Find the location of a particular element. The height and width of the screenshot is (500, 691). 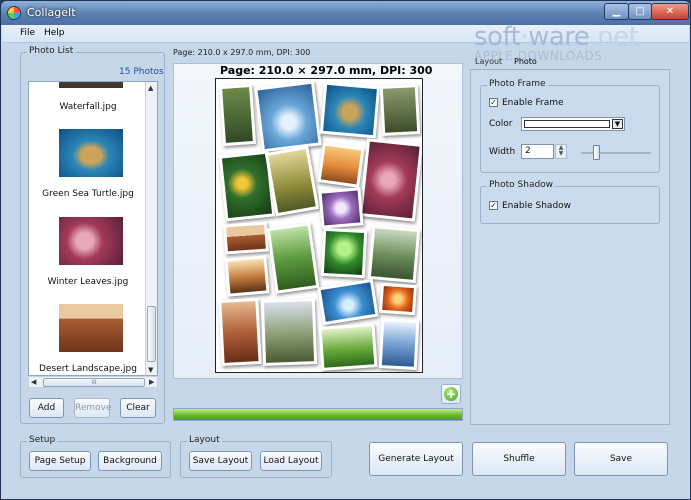

background-button: Background is located at coordinates (130, 461).